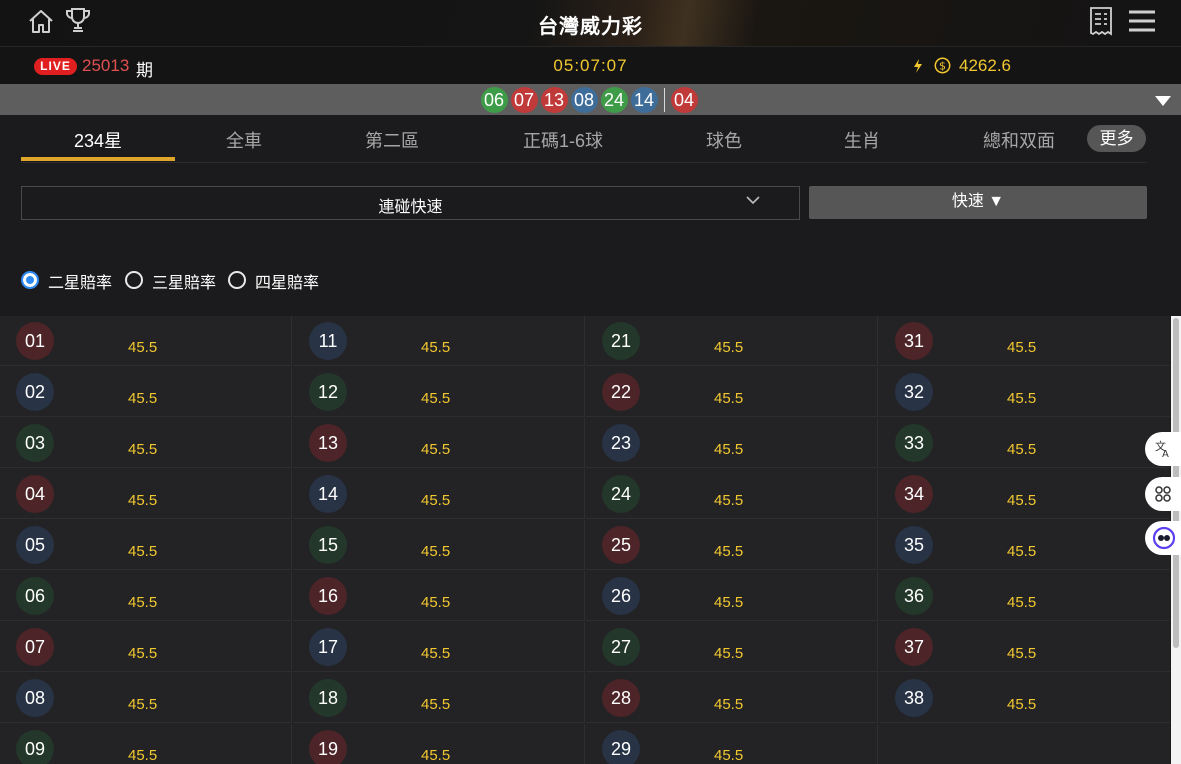 The image size is (1181, 764). What do you see at coordinates (244, 140) in the screenshot?
I see `tab-full-car: 全車` at bounding box center [244, 140].